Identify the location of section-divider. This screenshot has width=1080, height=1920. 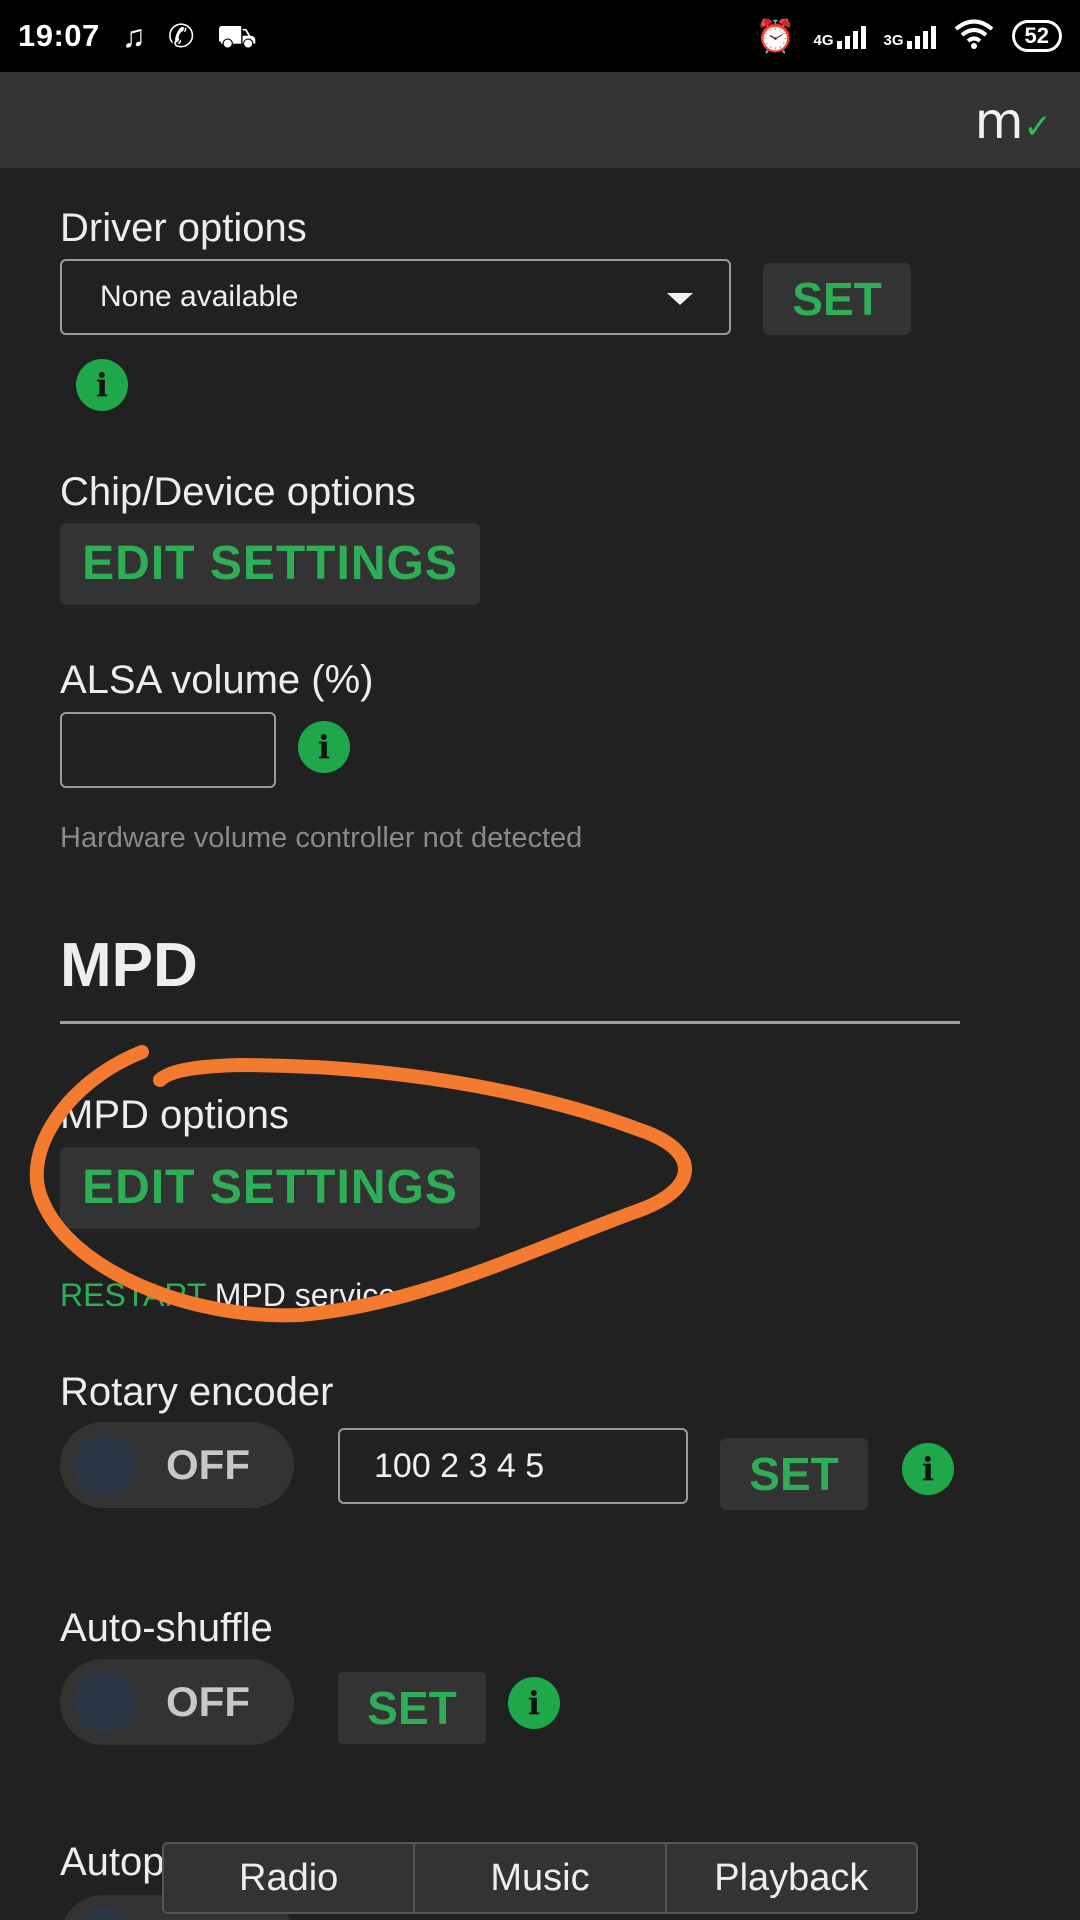
(510, 1022).